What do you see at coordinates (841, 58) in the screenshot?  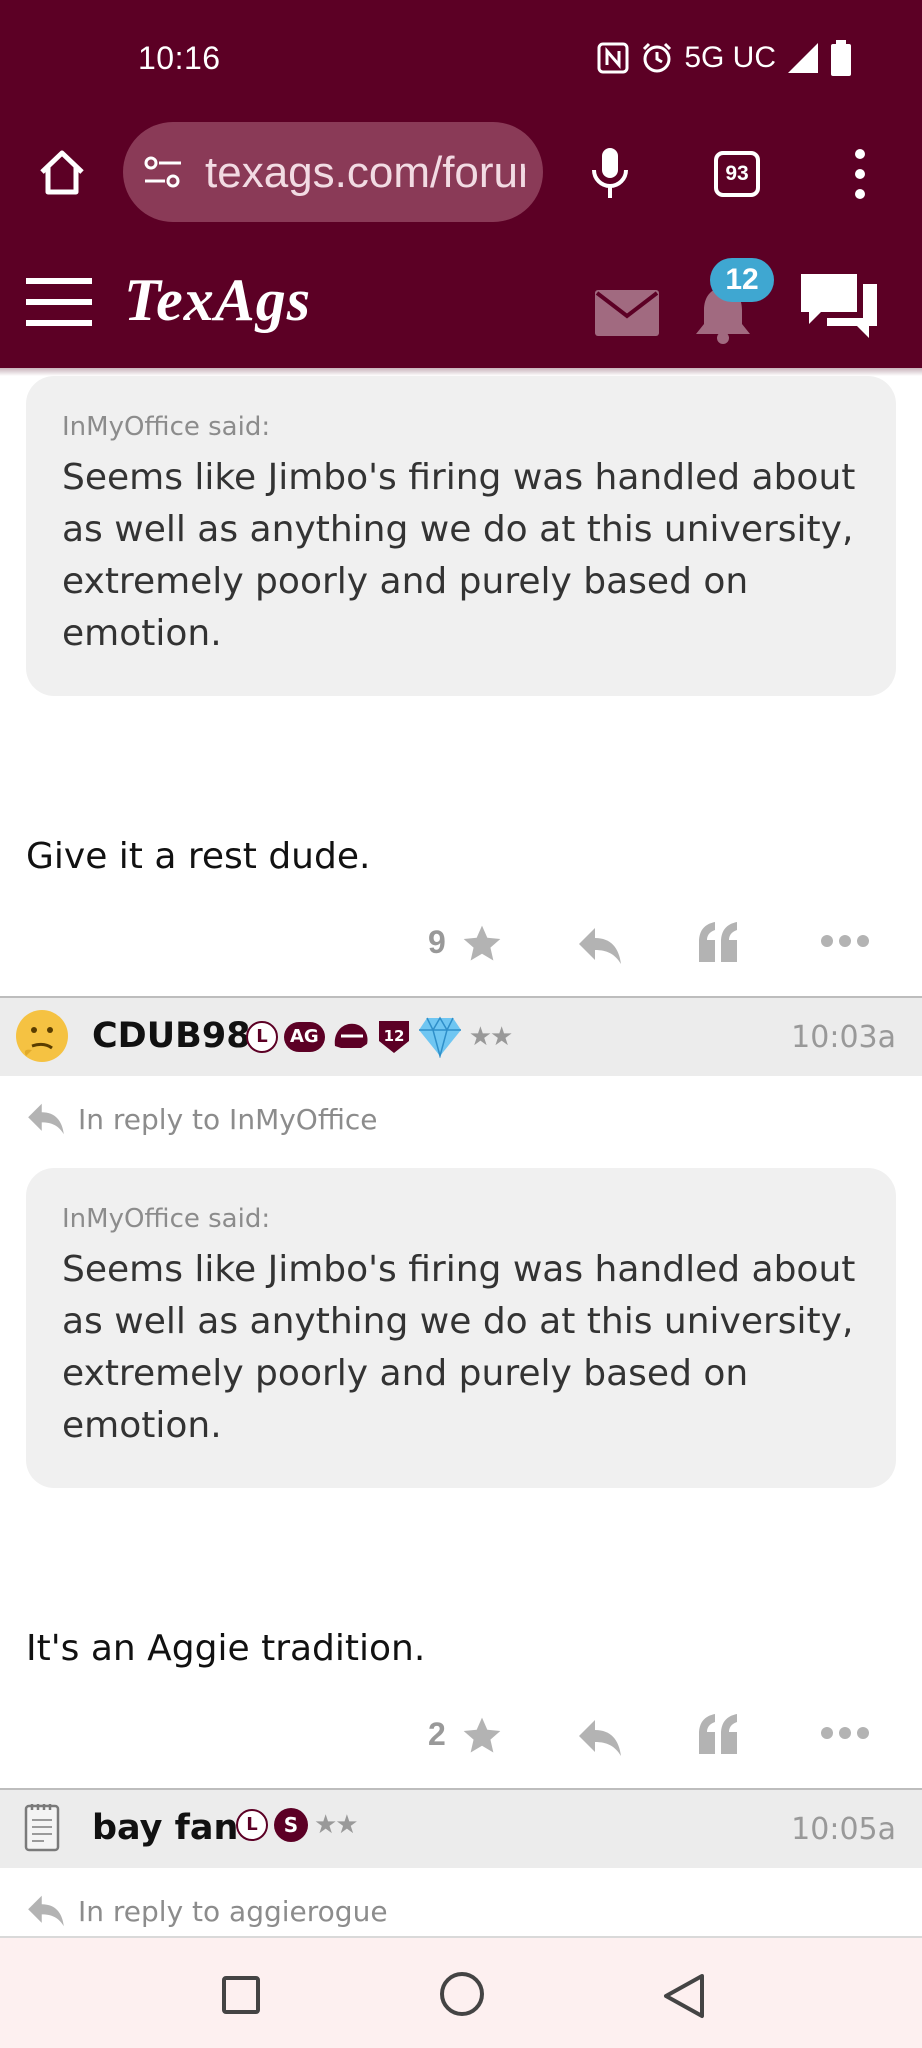 I see `battery-icon` at bounding box center [841, 58].